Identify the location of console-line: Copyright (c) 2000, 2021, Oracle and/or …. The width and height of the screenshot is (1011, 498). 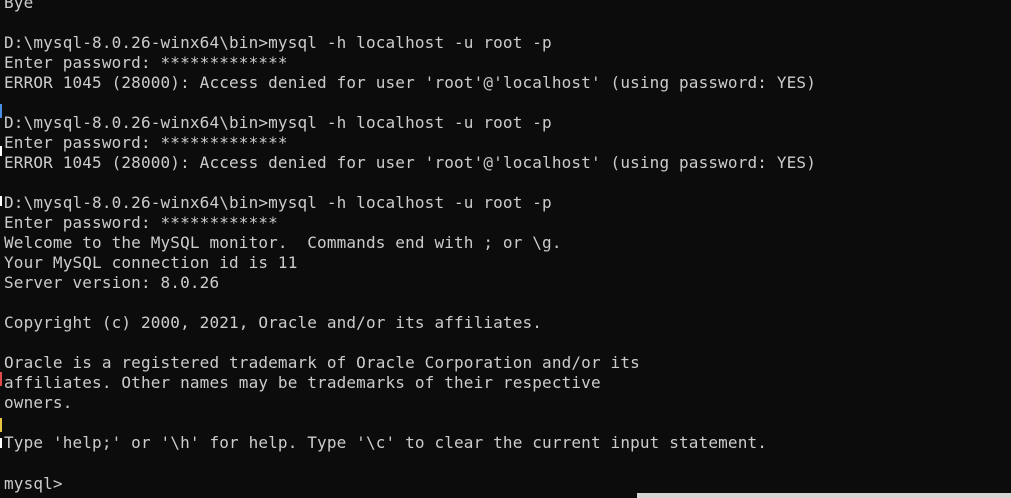
(273, 322).